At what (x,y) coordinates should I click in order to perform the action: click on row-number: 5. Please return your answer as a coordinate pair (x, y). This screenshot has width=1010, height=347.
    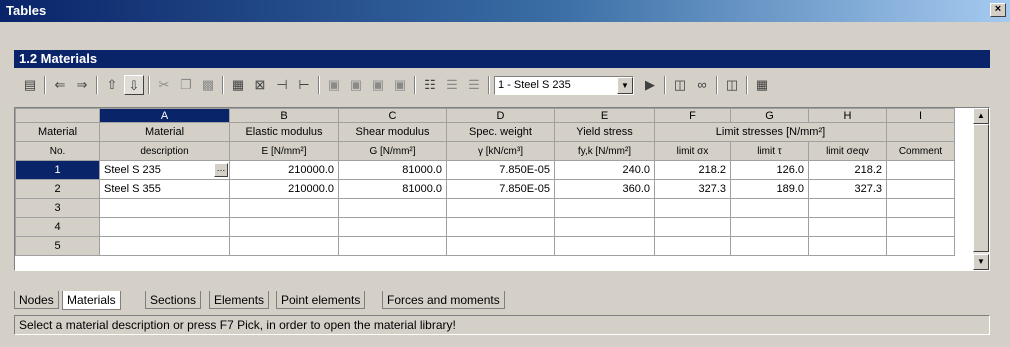
    Looking at the image, I should click on (57, 246).